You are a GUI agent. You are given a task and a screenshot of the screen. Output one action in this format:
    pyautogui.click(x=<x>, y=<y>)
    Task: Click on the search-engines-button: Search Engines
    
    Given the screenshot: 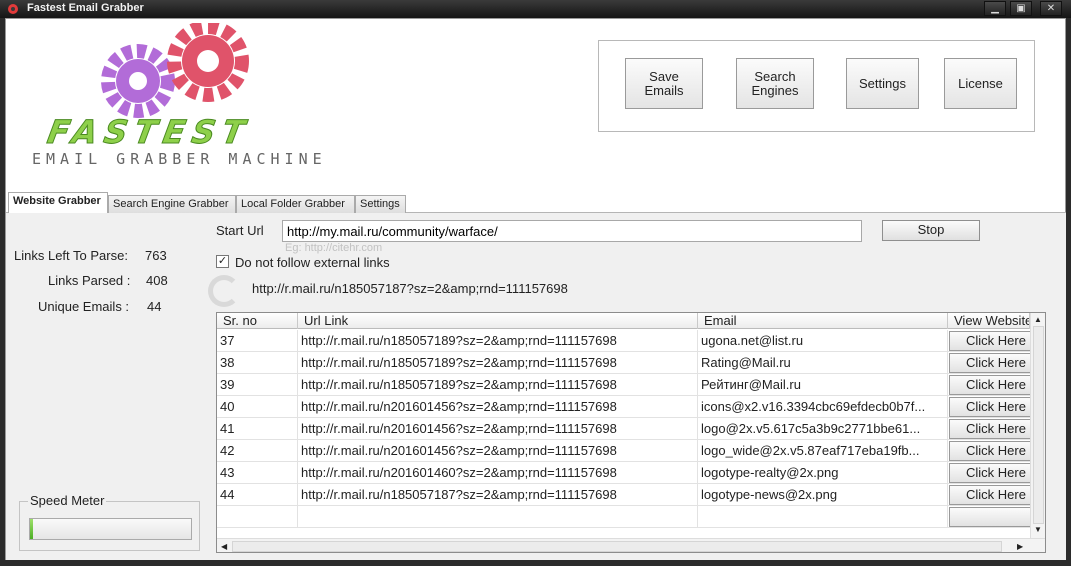 What is the action you would take?
    pyautogui.click(x=775, y=83)
    